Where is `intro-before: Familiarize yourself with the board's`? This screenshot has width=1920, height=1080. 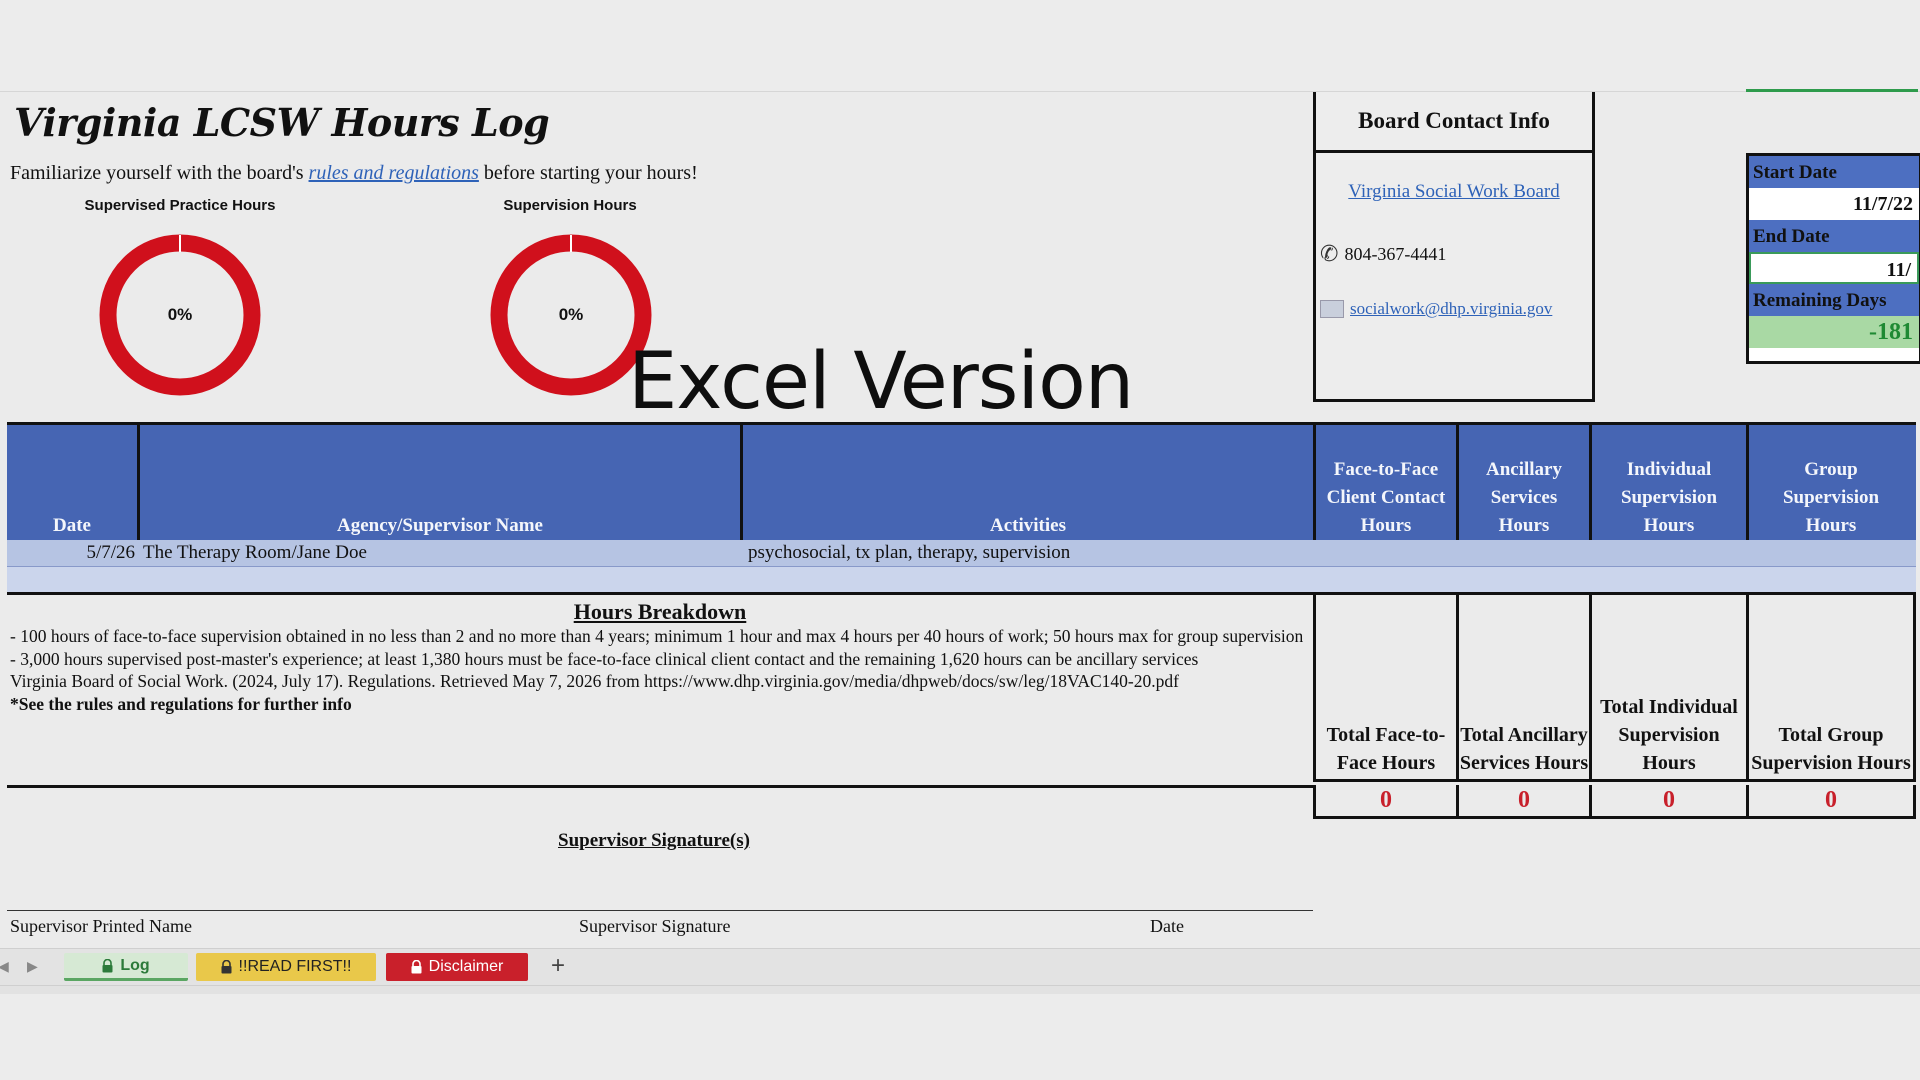
intro-before: Familiarize yourself with the board's is located at coordinates (159, 173).